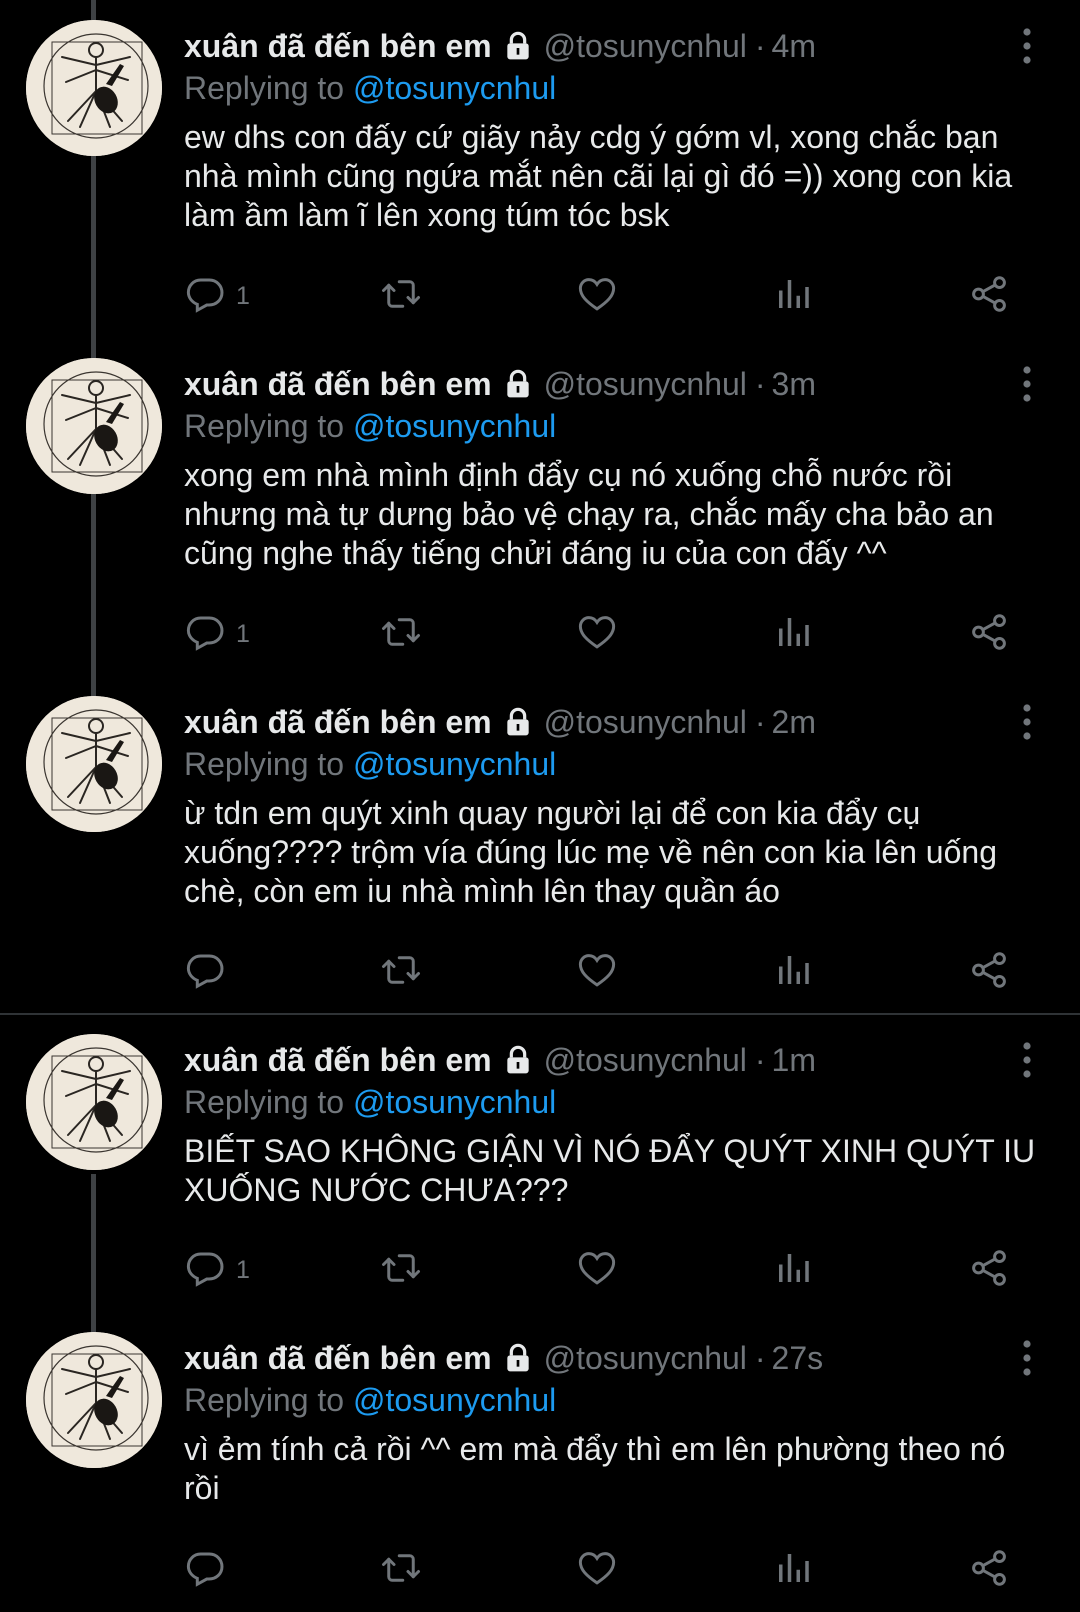 The height and width of the screenshot is (1612, 1080). I want to click on timestamp: 1m, so click(794, 1060).